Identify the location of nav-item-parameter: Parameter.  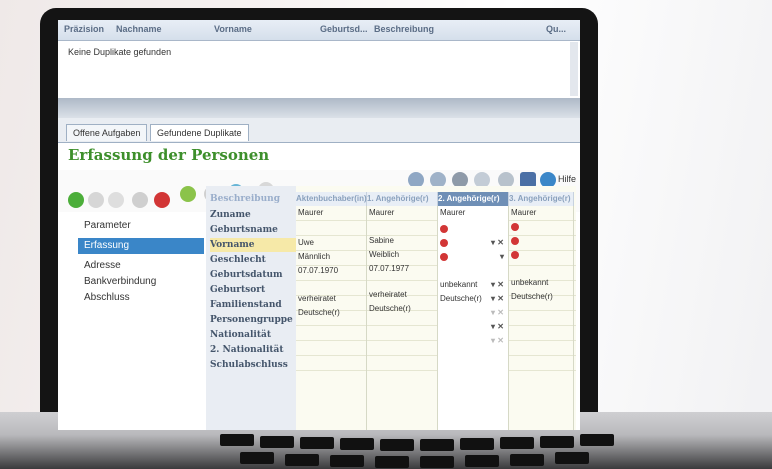
(141, 226).